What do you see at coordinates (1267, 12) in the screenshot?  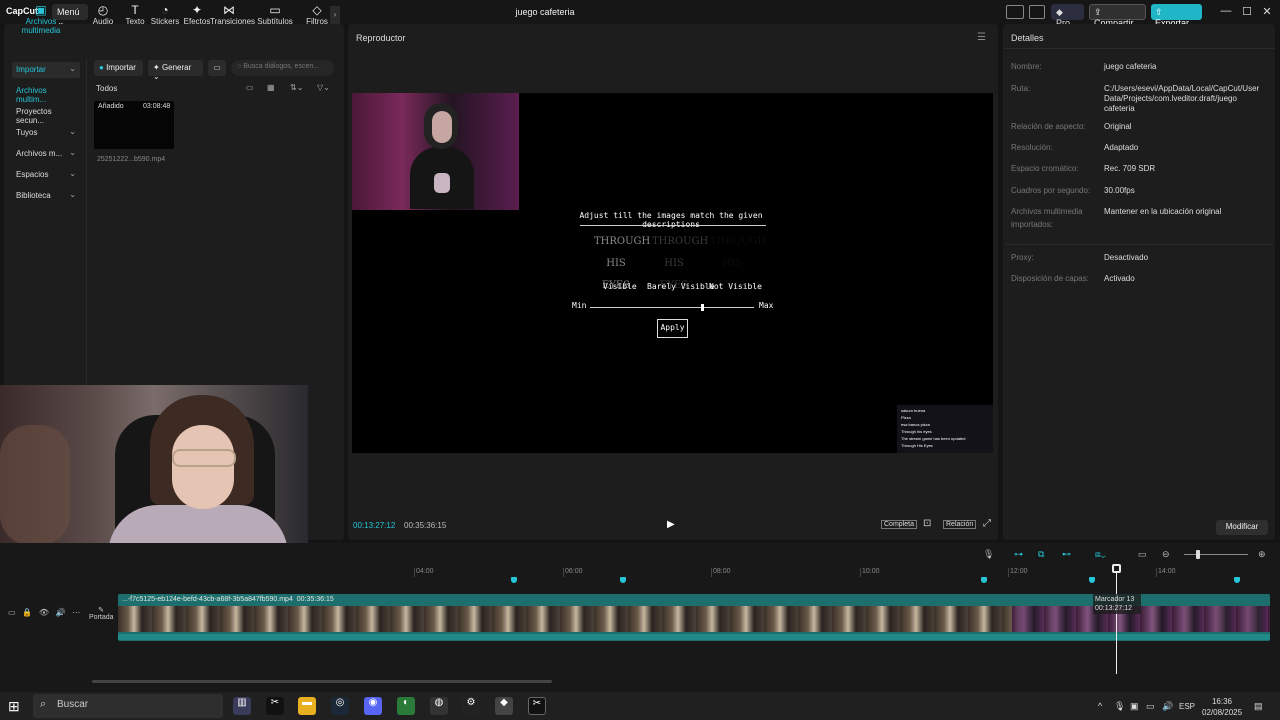 I see `close-icon: ✕` at bounding box center [1267, 12].